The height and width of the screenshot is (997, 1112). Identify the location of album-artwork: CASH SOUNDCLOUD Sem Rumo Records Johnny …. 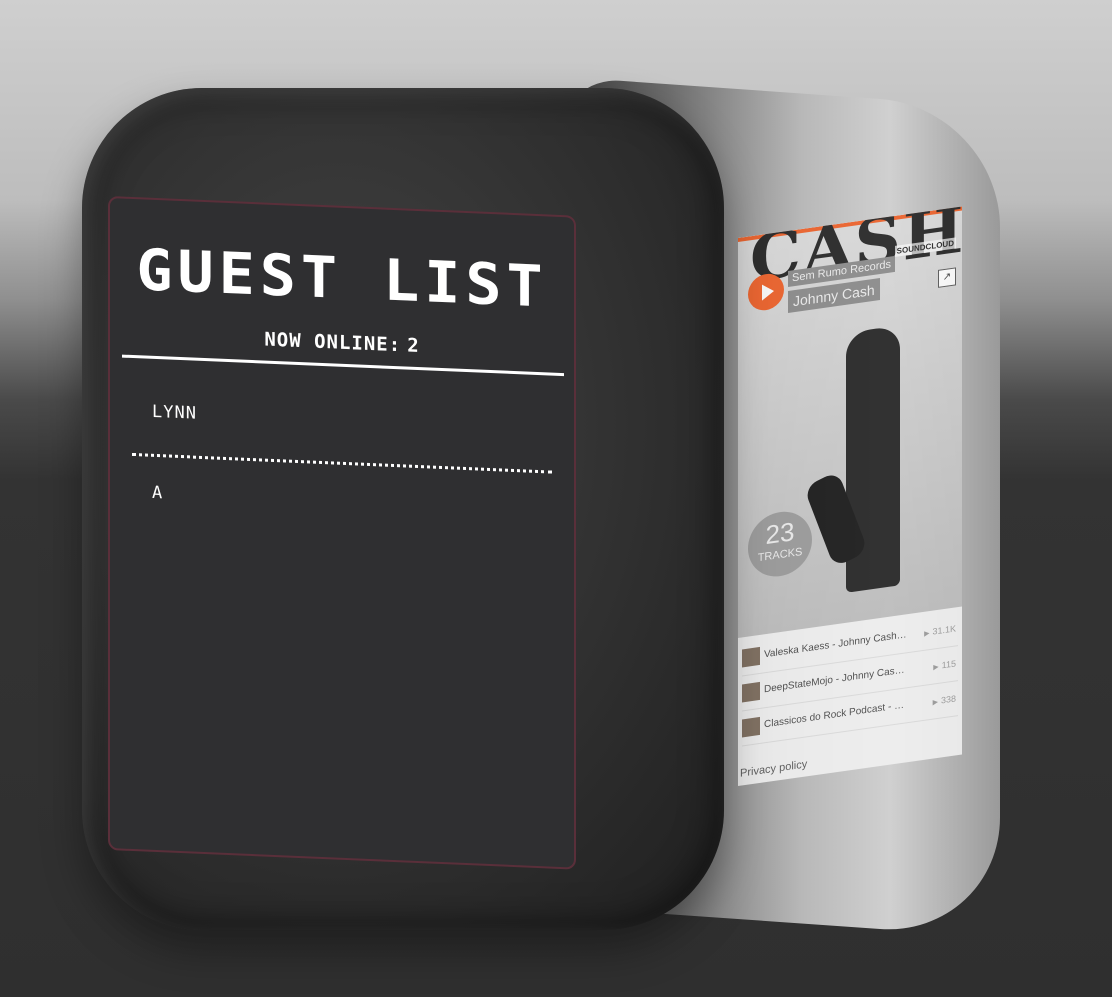
(850, 422).